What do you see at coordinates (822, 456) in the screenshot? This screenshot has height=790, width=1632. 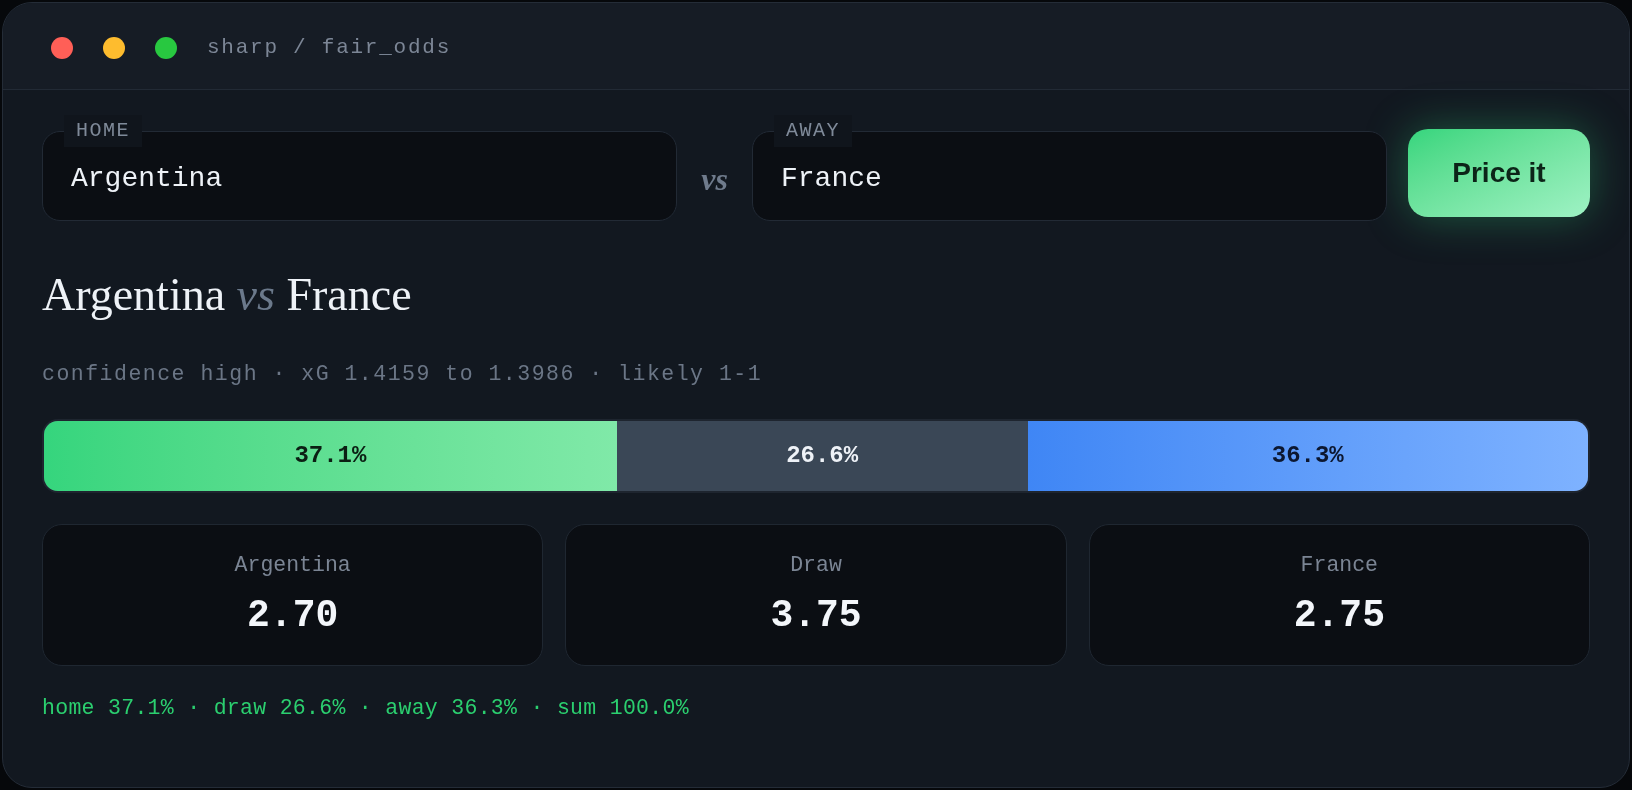 I see `draw-share-label: 26.6%` at bounding box center [822, 456].